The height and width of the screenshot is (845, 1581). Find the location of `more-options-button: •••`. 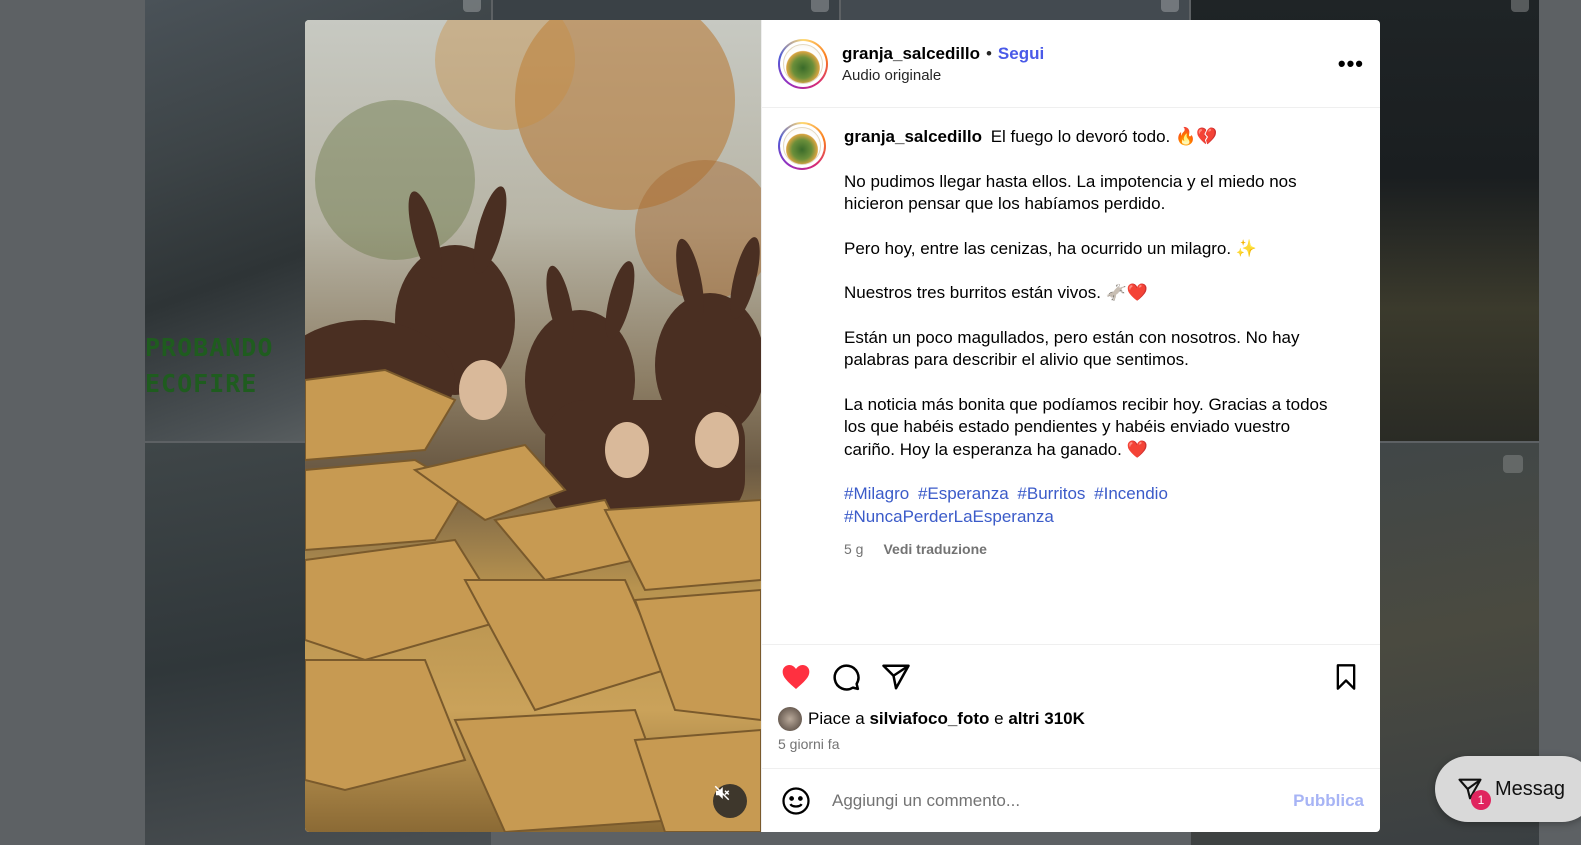

more-options-button: ••• is located at coordinates (1351, 64).